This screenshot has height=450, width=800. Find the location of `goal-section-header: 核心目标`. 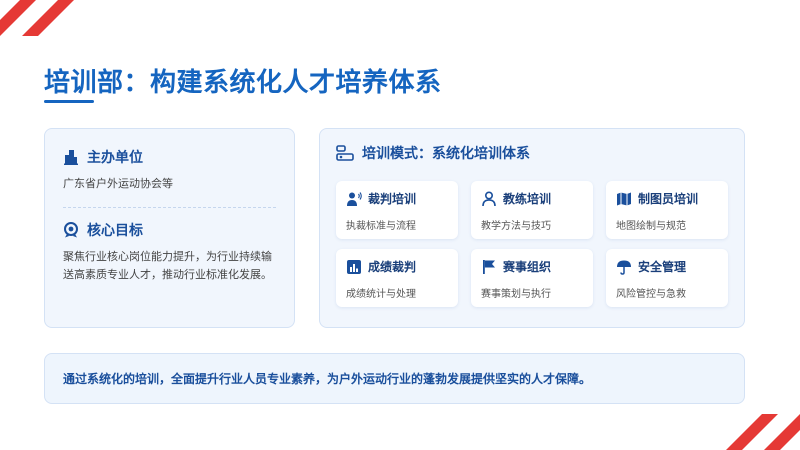

goal-section-header: 核心目标 is located at coordinates (169, 230).